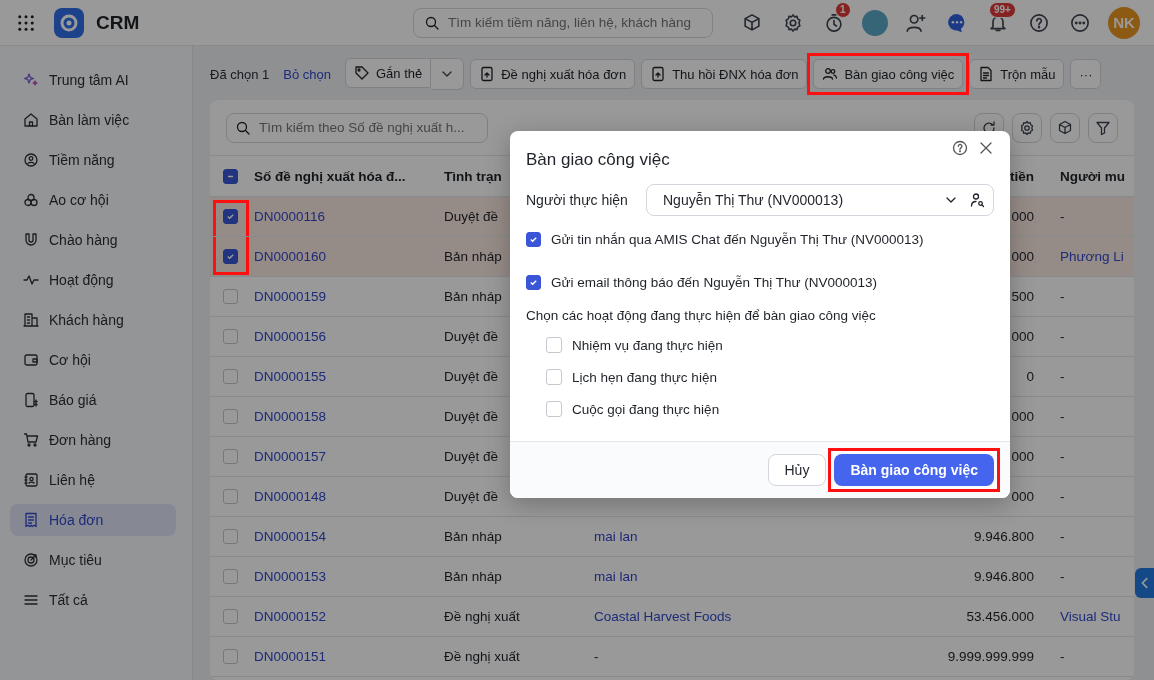  What do you see at coordinates (93, 200) in the screenshot?
I see `sidebar-item: Ao cơ hội` at bounding box center [93, 200].